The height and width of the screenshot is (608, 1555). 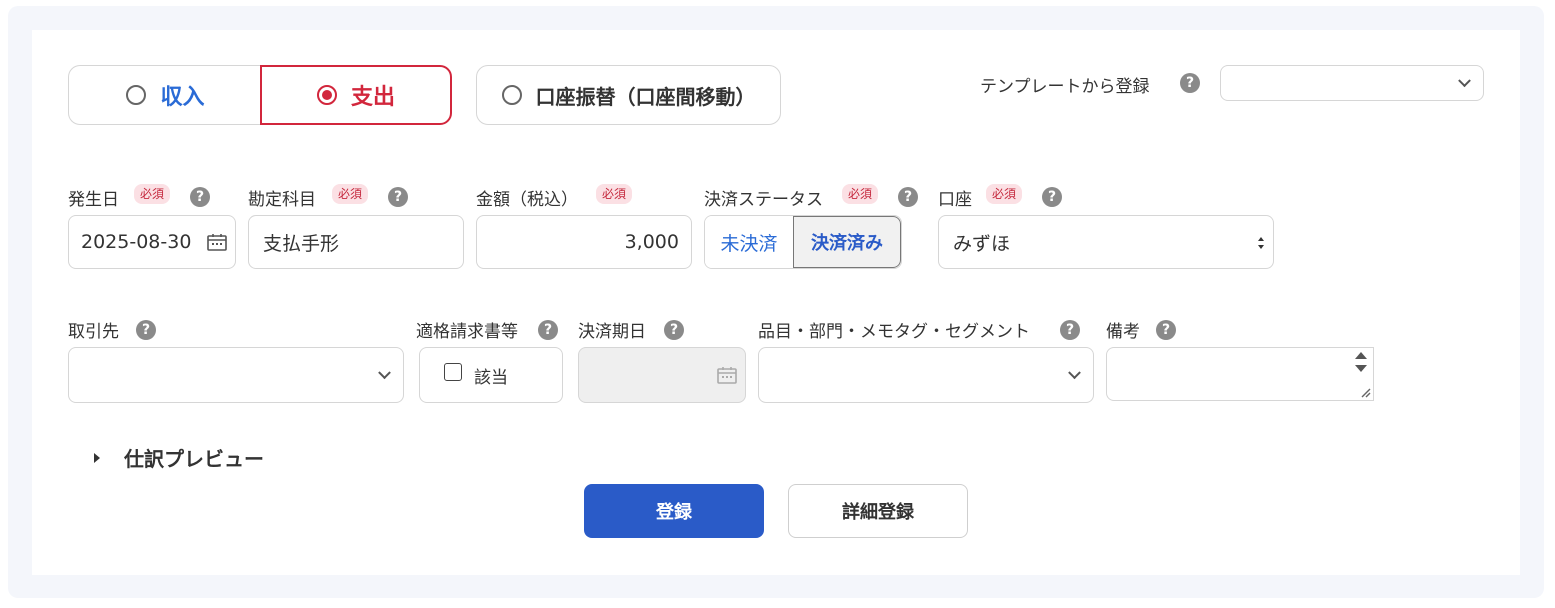 What do you see at coordinates (282, 200) in the screenshot?
I see `account-item-label: 勘定科目` at bounding box center [282, 200].